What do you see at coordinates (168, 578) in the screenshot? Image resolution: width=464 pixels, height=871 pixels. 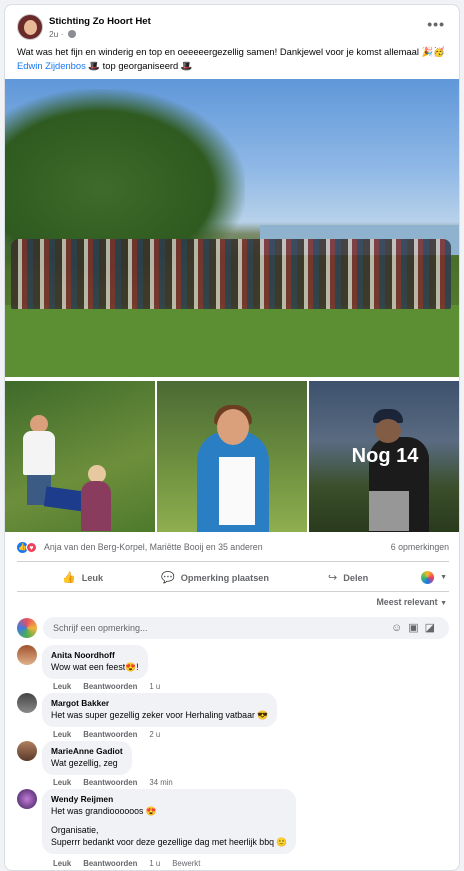 I see `speech-bubble-icon: 💬` at bounding box center [168, 578].